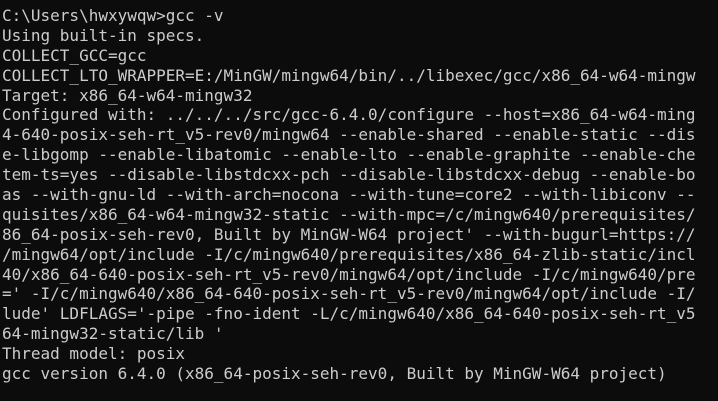  I want to click on output-line: COLLECT_GCC=gcc, so click(74, 55).